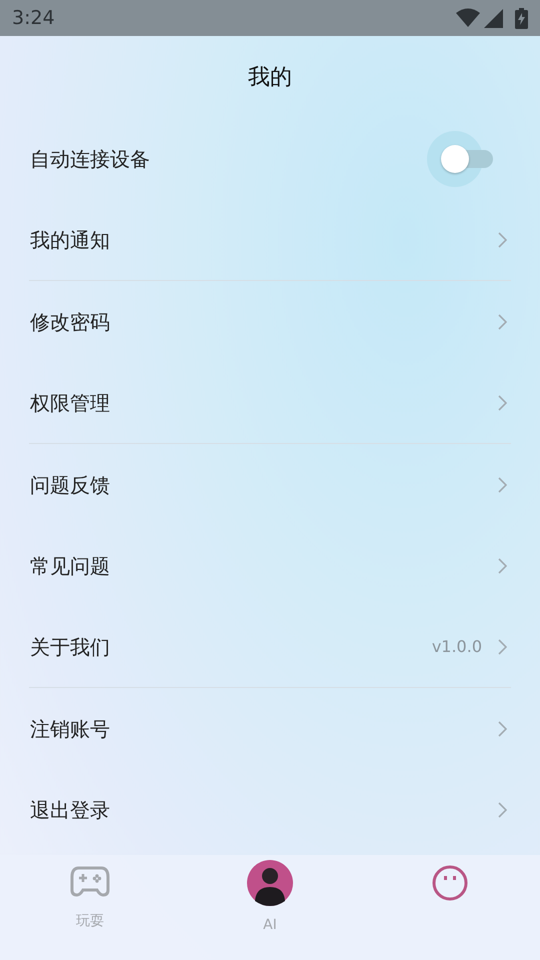 This screenshot has width=540, height=960. What do you see at coordinates (270, 565) in the screenshot?
I see `settings-row: 常见问题` at bounding box center [270, 565].